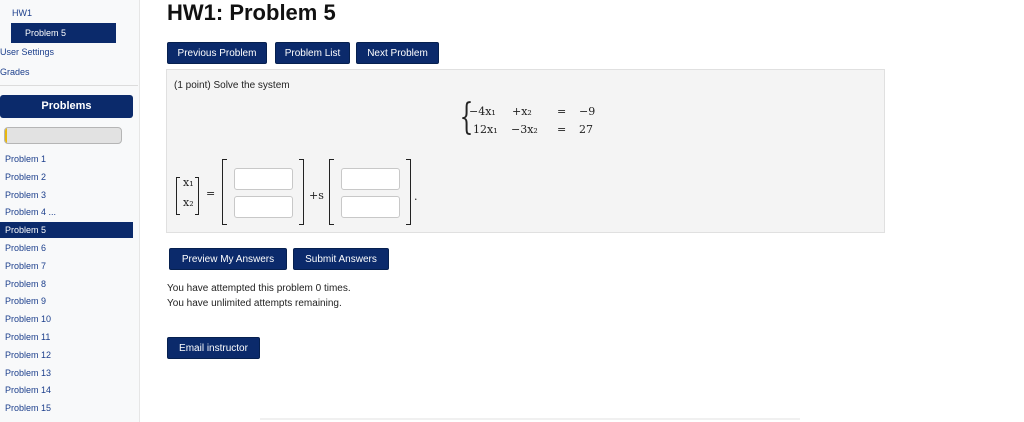 The width and height of the screenshot is (1024, 422). I want to click on sidebar-item-problem: Problem 6, so click(66, 248).